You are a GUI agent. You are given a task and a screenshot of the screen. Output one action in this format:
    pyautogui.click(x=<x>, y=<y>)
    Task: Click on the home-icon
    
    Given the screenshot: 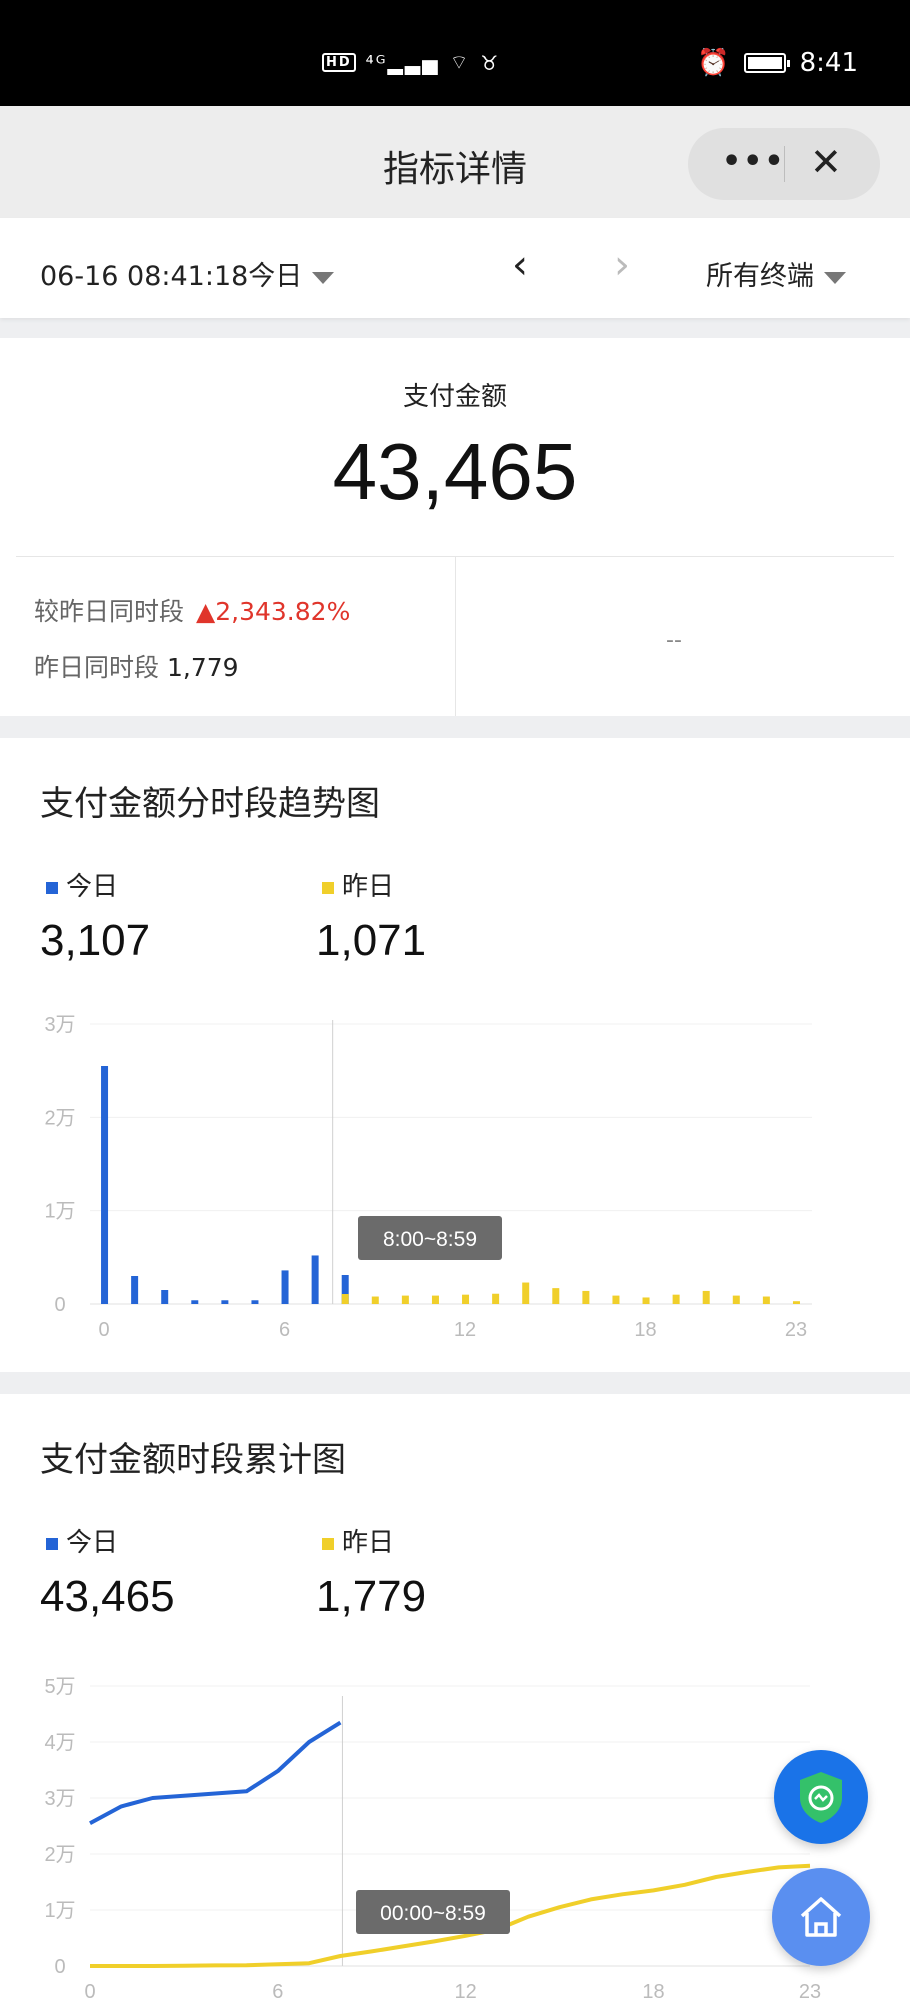 What is the action you would take?
    pyautogui.click(x=821, y=1917)
    